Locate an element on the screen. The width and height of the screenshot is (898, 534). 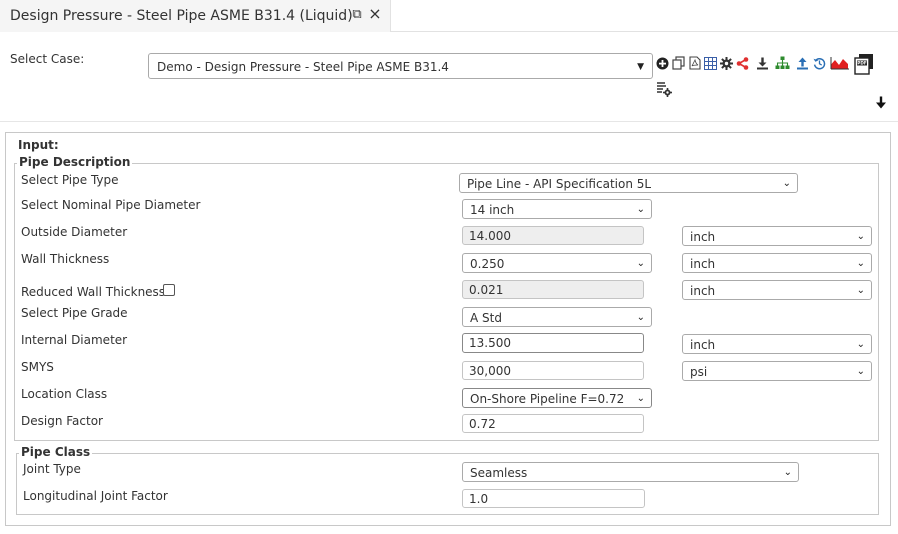
pipe-type-label: Select Pipe Type is located at coordinates (70, 180).